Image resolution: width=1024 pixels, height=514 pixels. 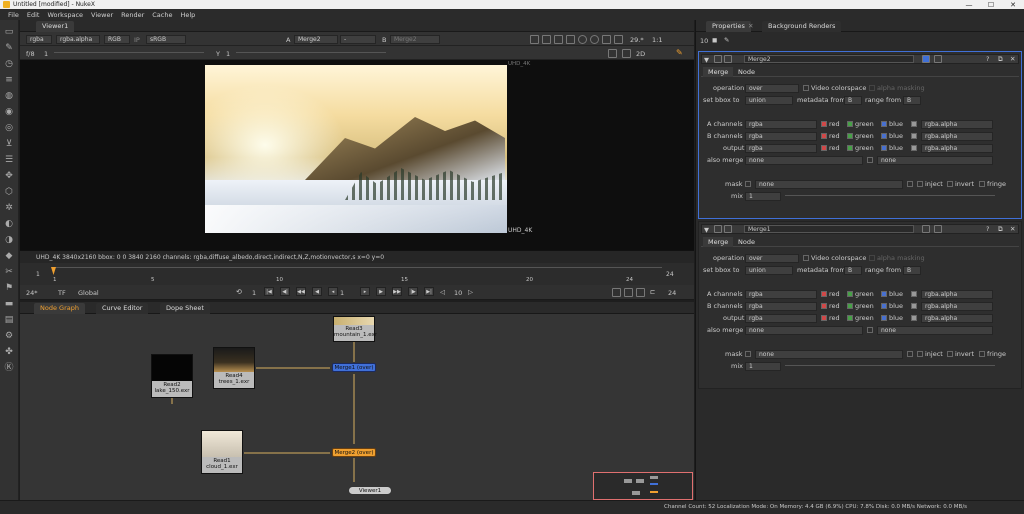 I want to click on node-settings-icon, so click(x=728, y=229).